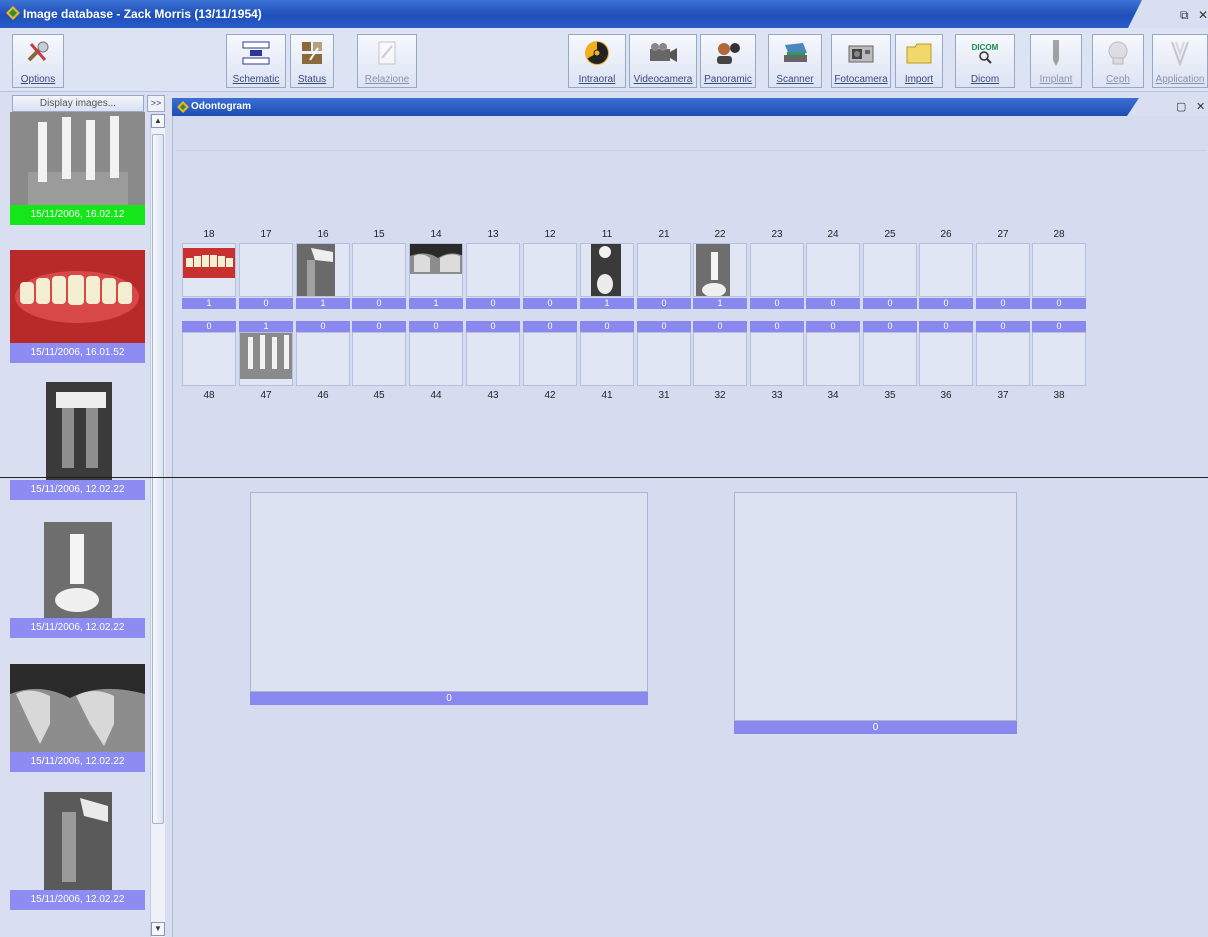 The width and height of the screenshot is (1208, 937). What do you see at coordinates (597, 61) in the screenshot?
I see `intraoral-button: Intraoral` at bounding box center [597, 61].